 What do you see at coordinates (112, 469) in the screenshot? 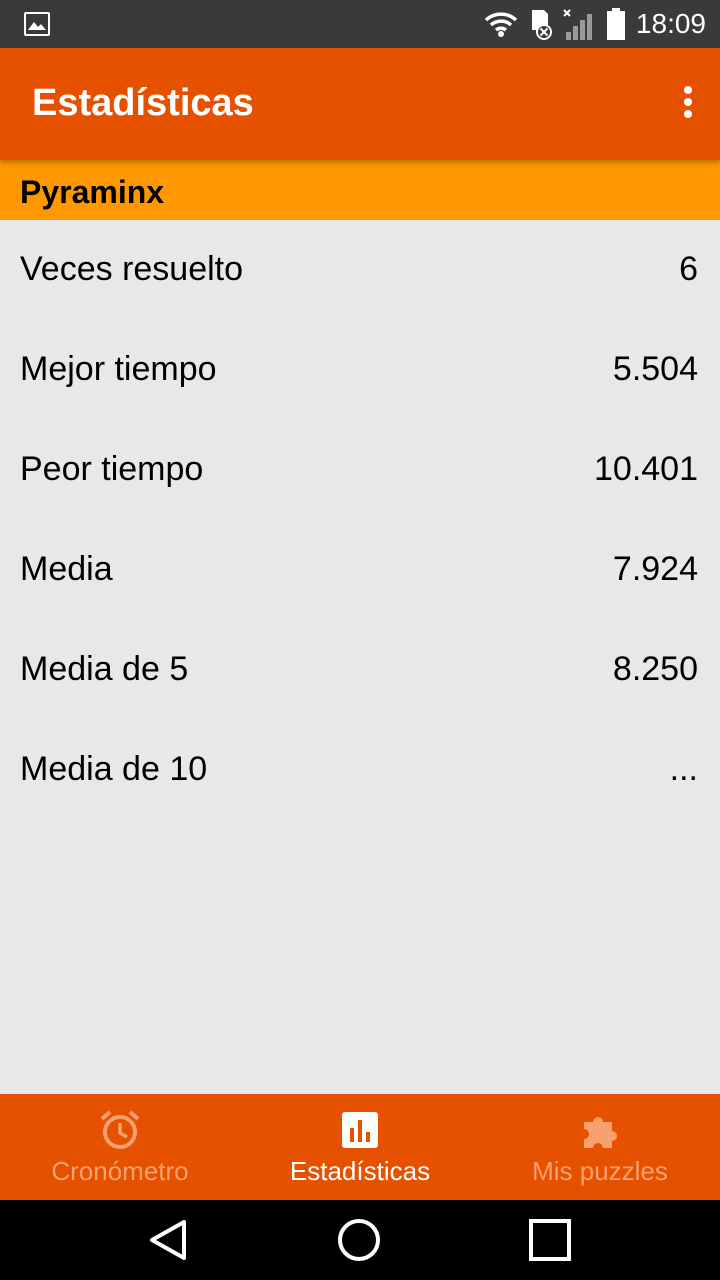
I see `stat-label: Peor tiempo` at bounding box center [112, 469].